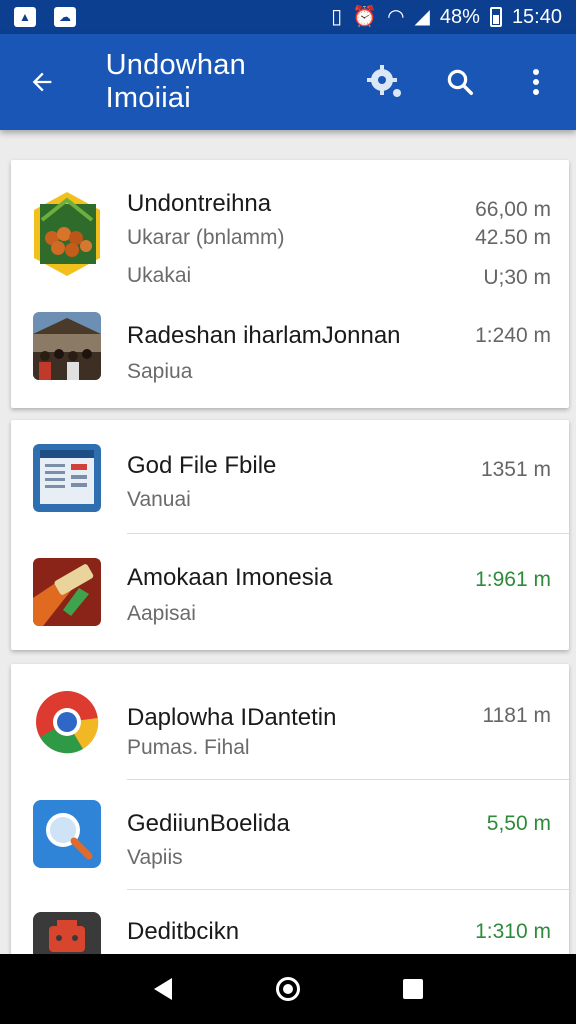 This screenshot has width=576, height=1024. What do you see at coordinates (67, 592) in the screenshot?
I see `brush-app-thumbnail` at bounding box center [67, 592].